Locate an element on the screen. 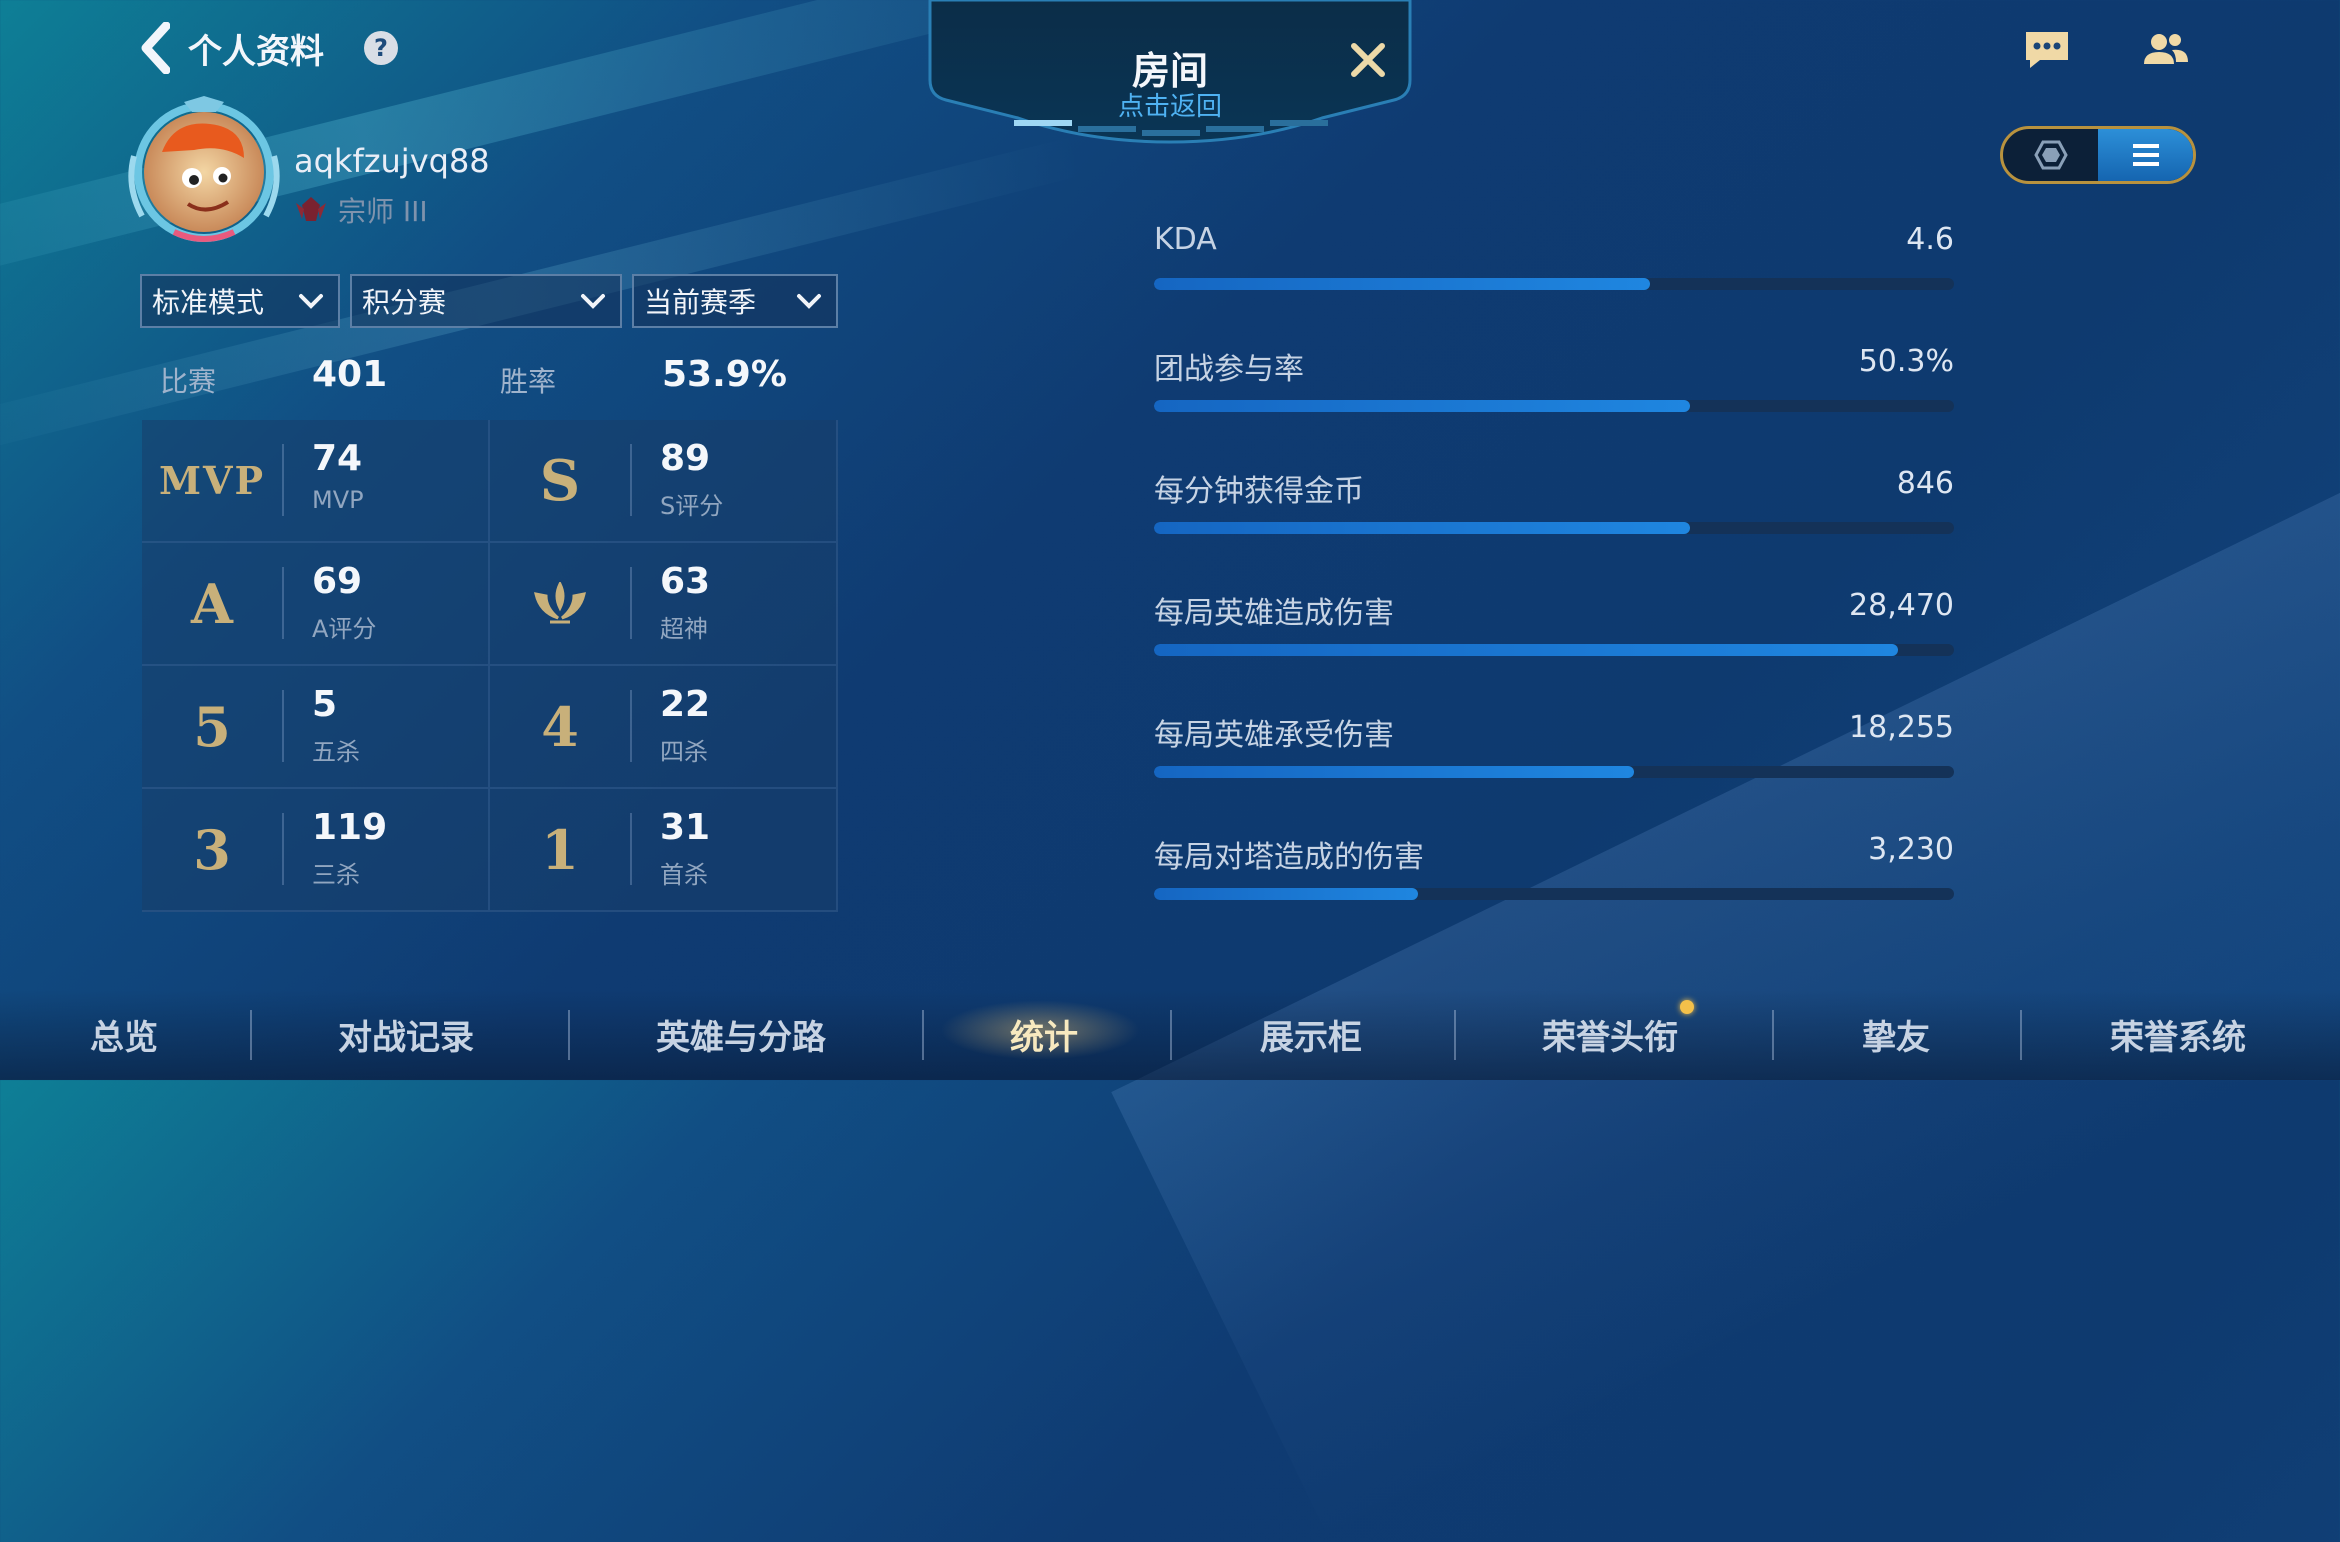 This screenshot has width=2340, height=1542. stat-label: 超神 is located at coordinates (684, 629).